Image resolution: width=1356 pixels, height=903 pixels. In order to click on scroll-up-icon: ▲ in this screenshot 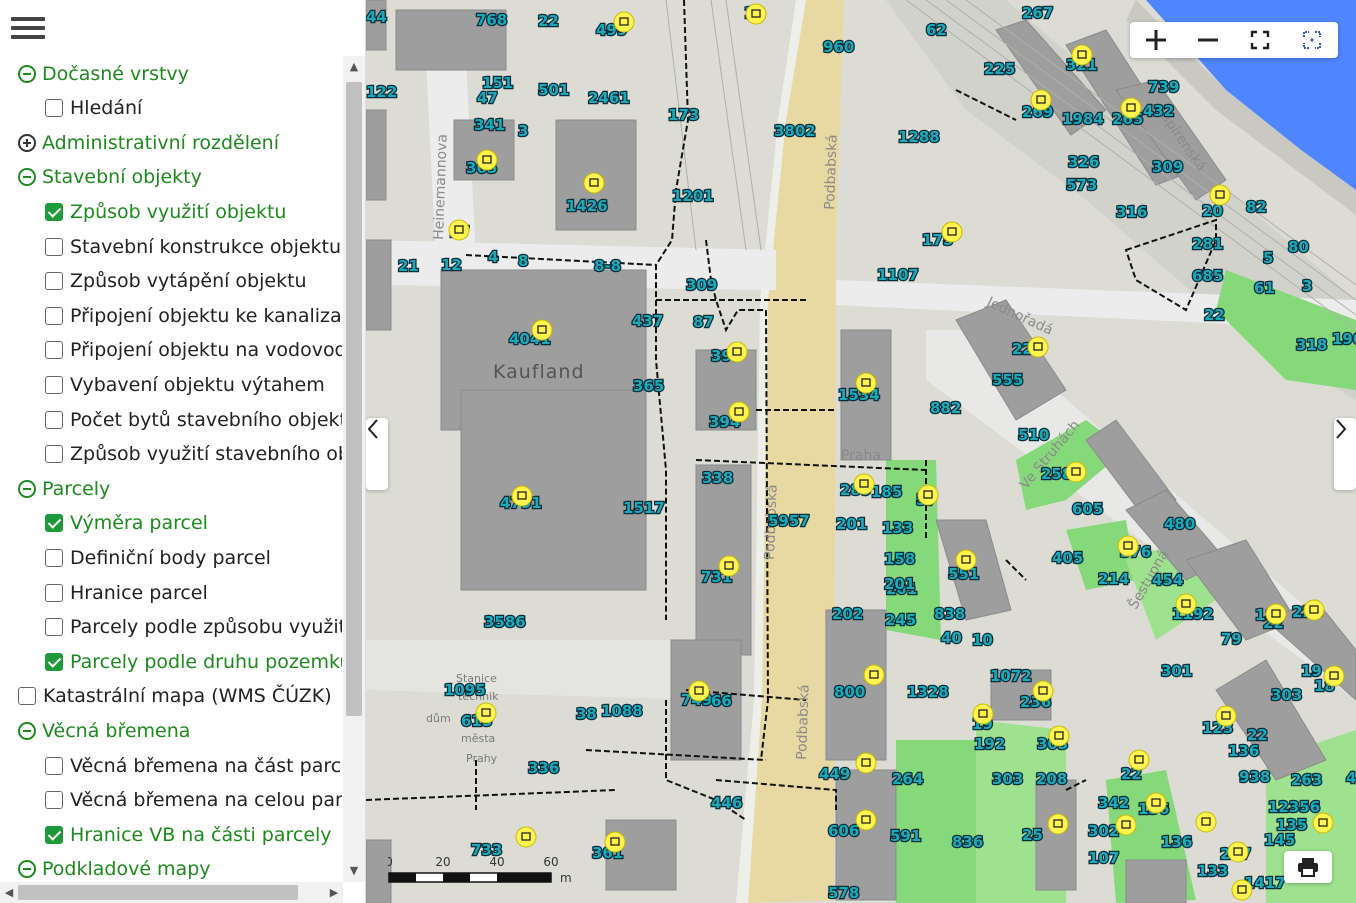, I will do `click(354, 67)`.